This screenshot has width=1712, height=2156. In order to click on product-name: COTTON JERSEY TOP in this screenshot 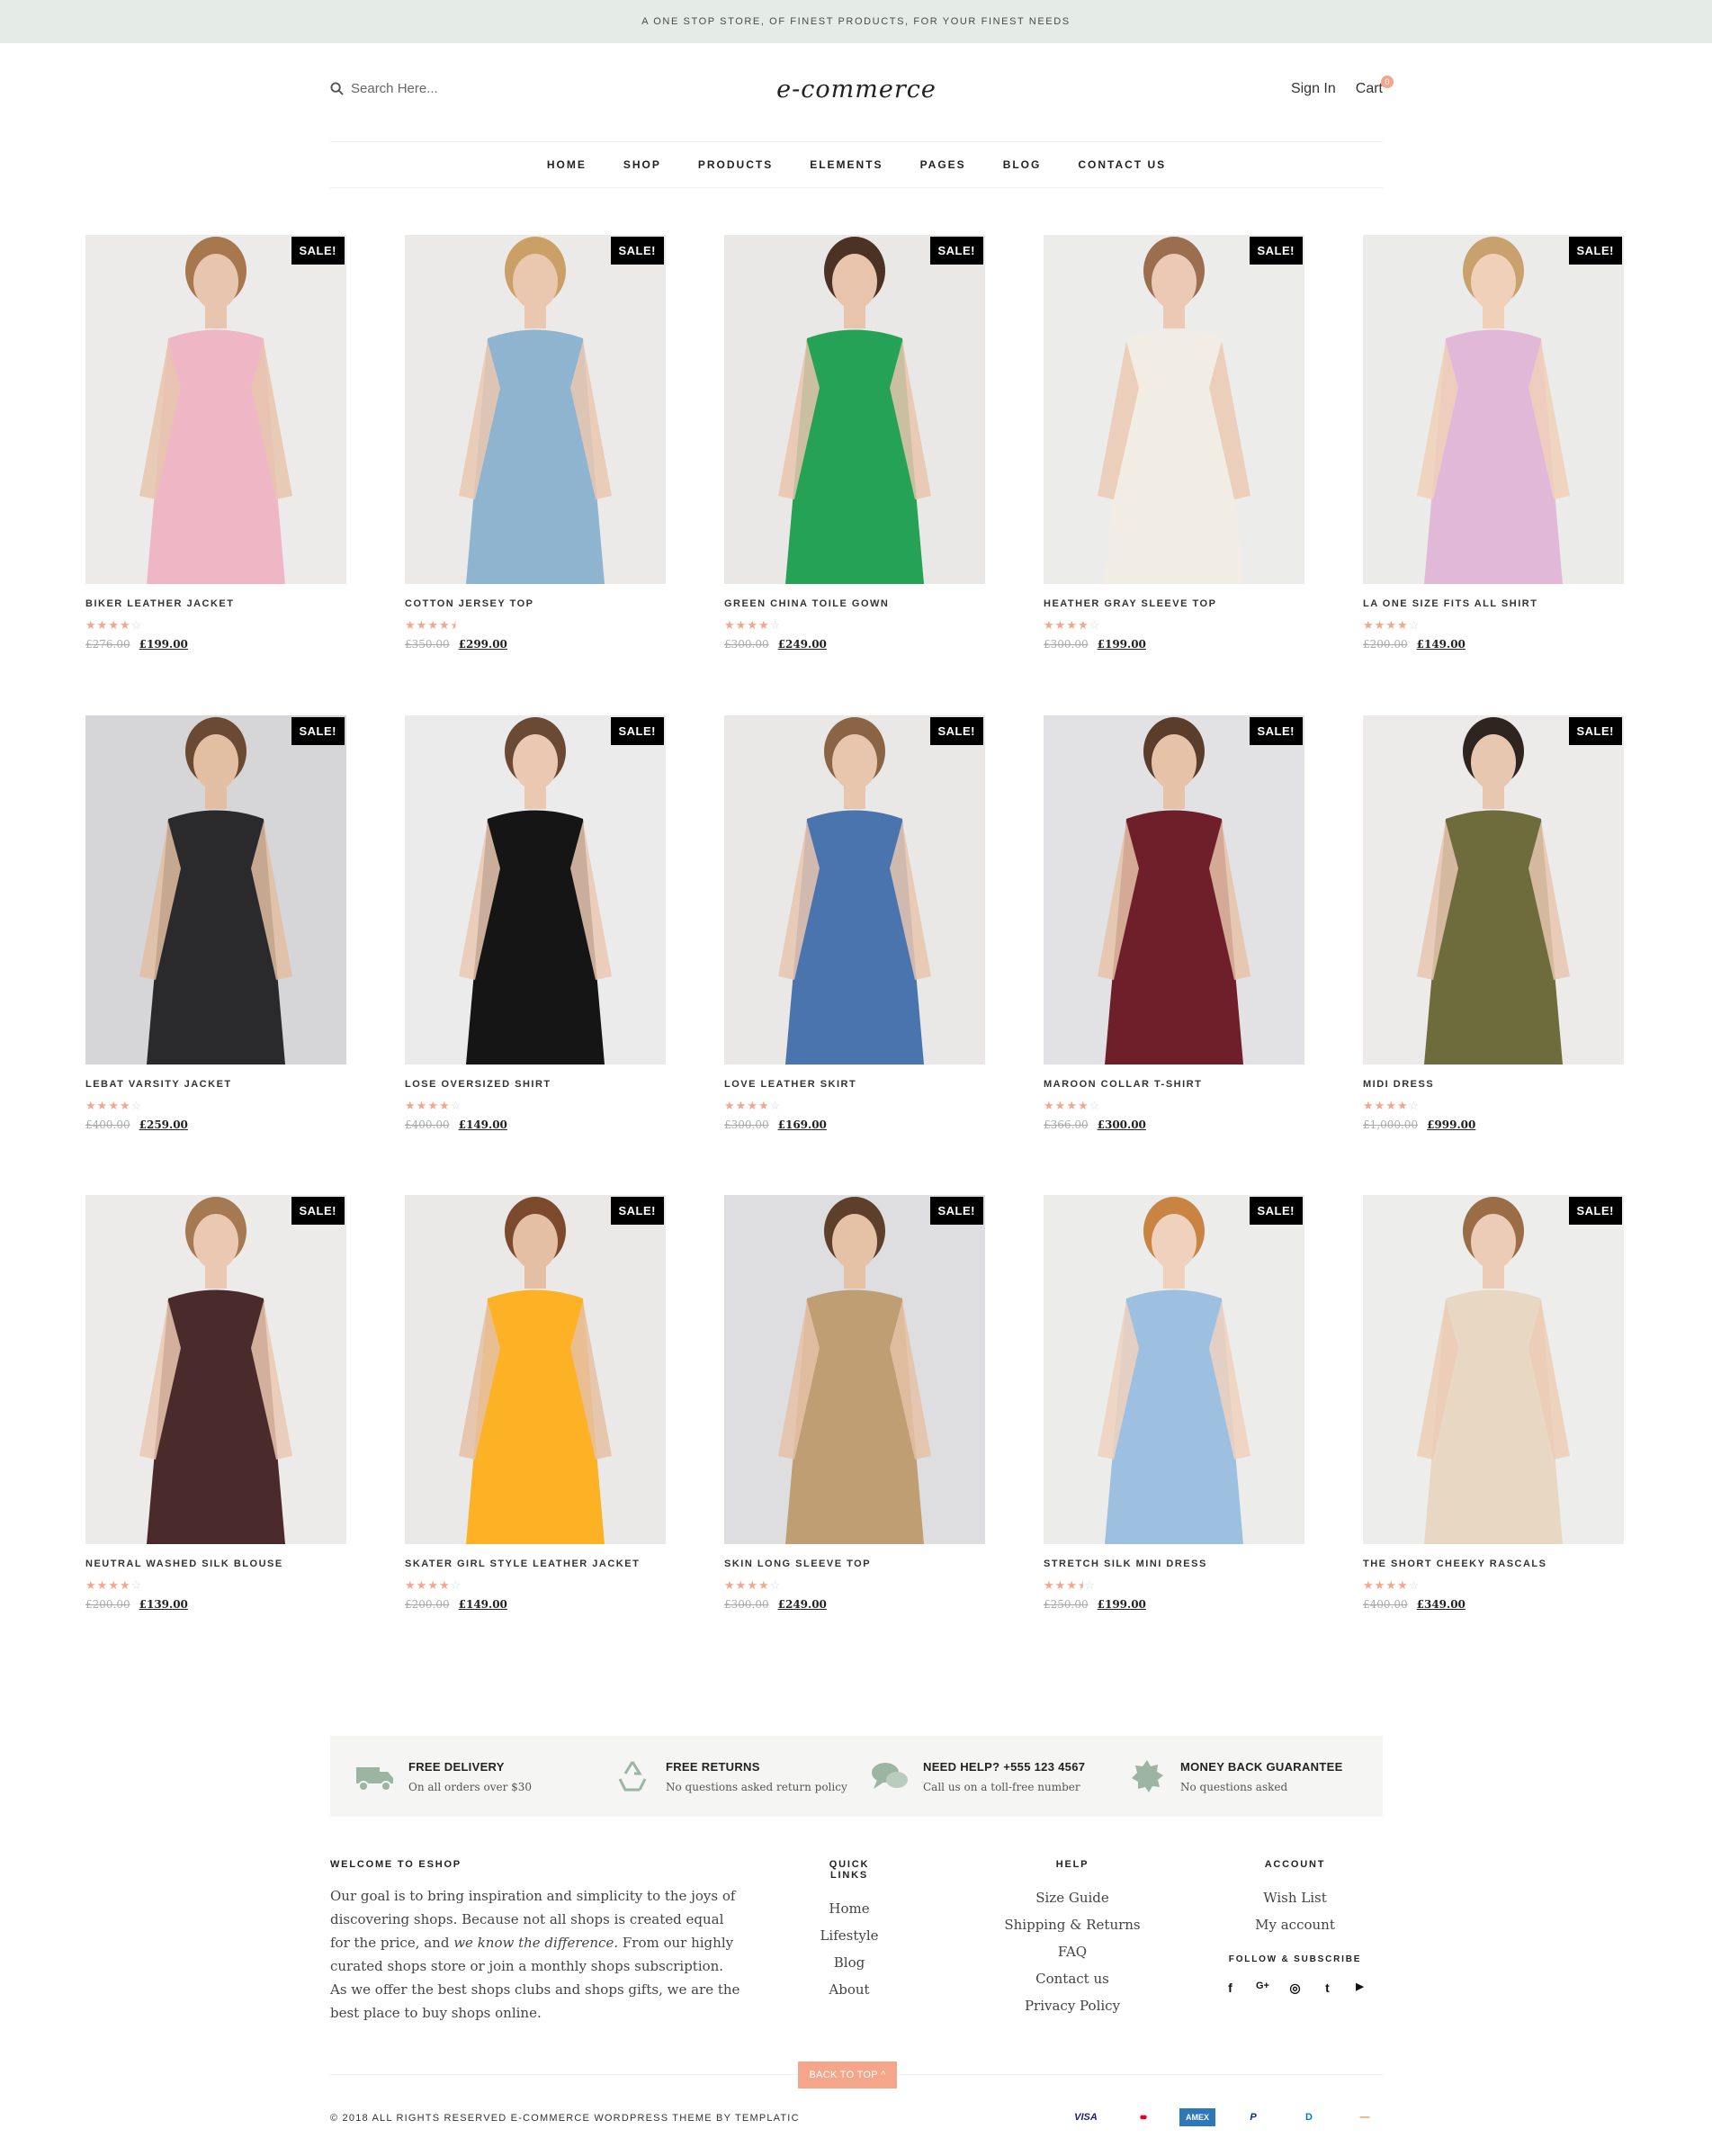, I will do `click(535, 605)`.